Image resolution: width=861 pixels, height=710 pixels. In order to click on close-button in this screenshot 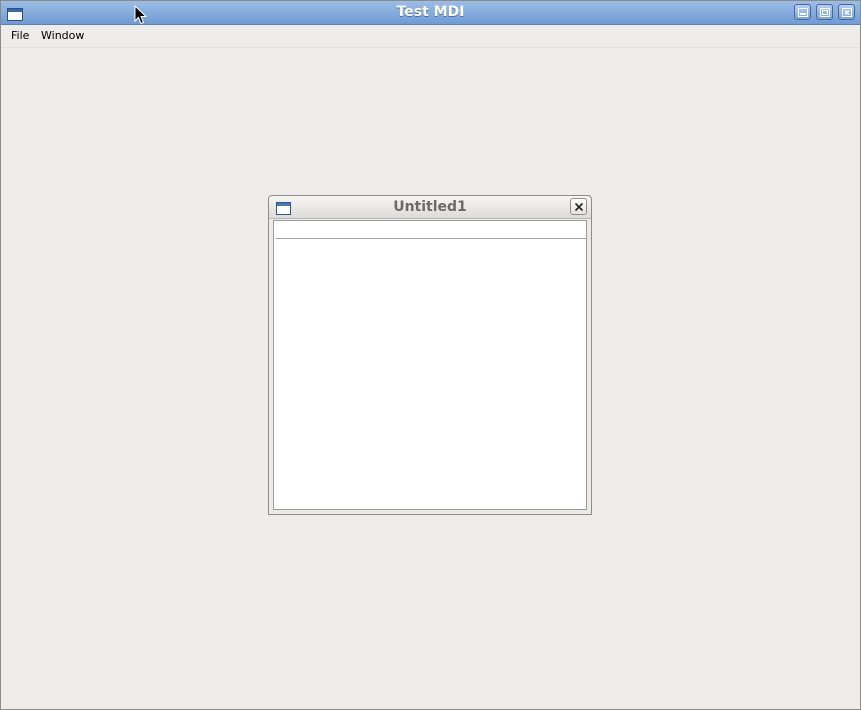, I will do `click(846, 12)`.